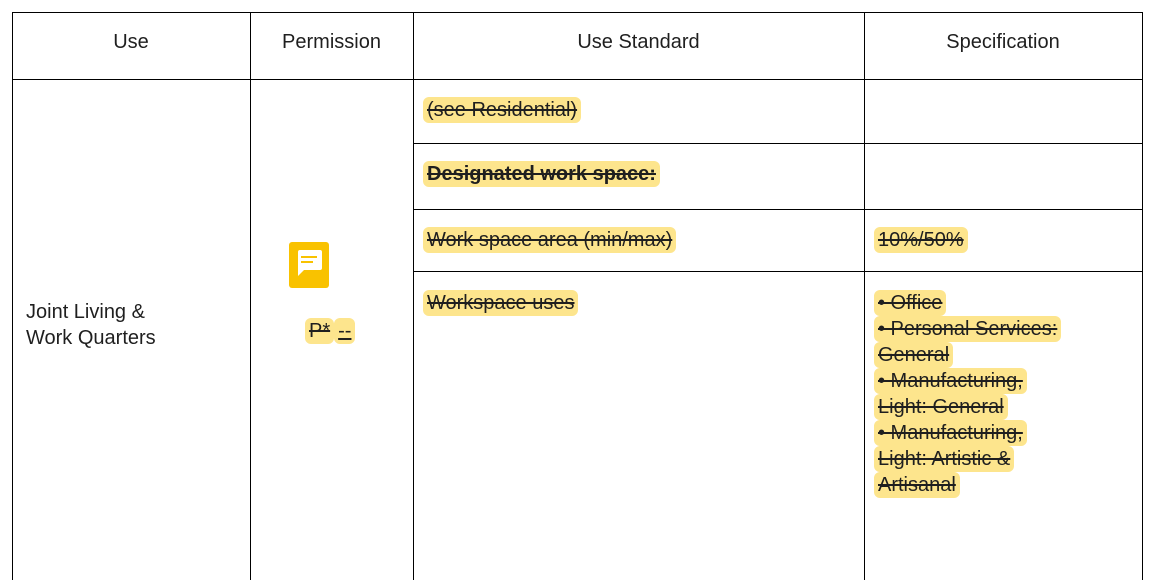  I want to click on table-top-border, so click(577, 12).